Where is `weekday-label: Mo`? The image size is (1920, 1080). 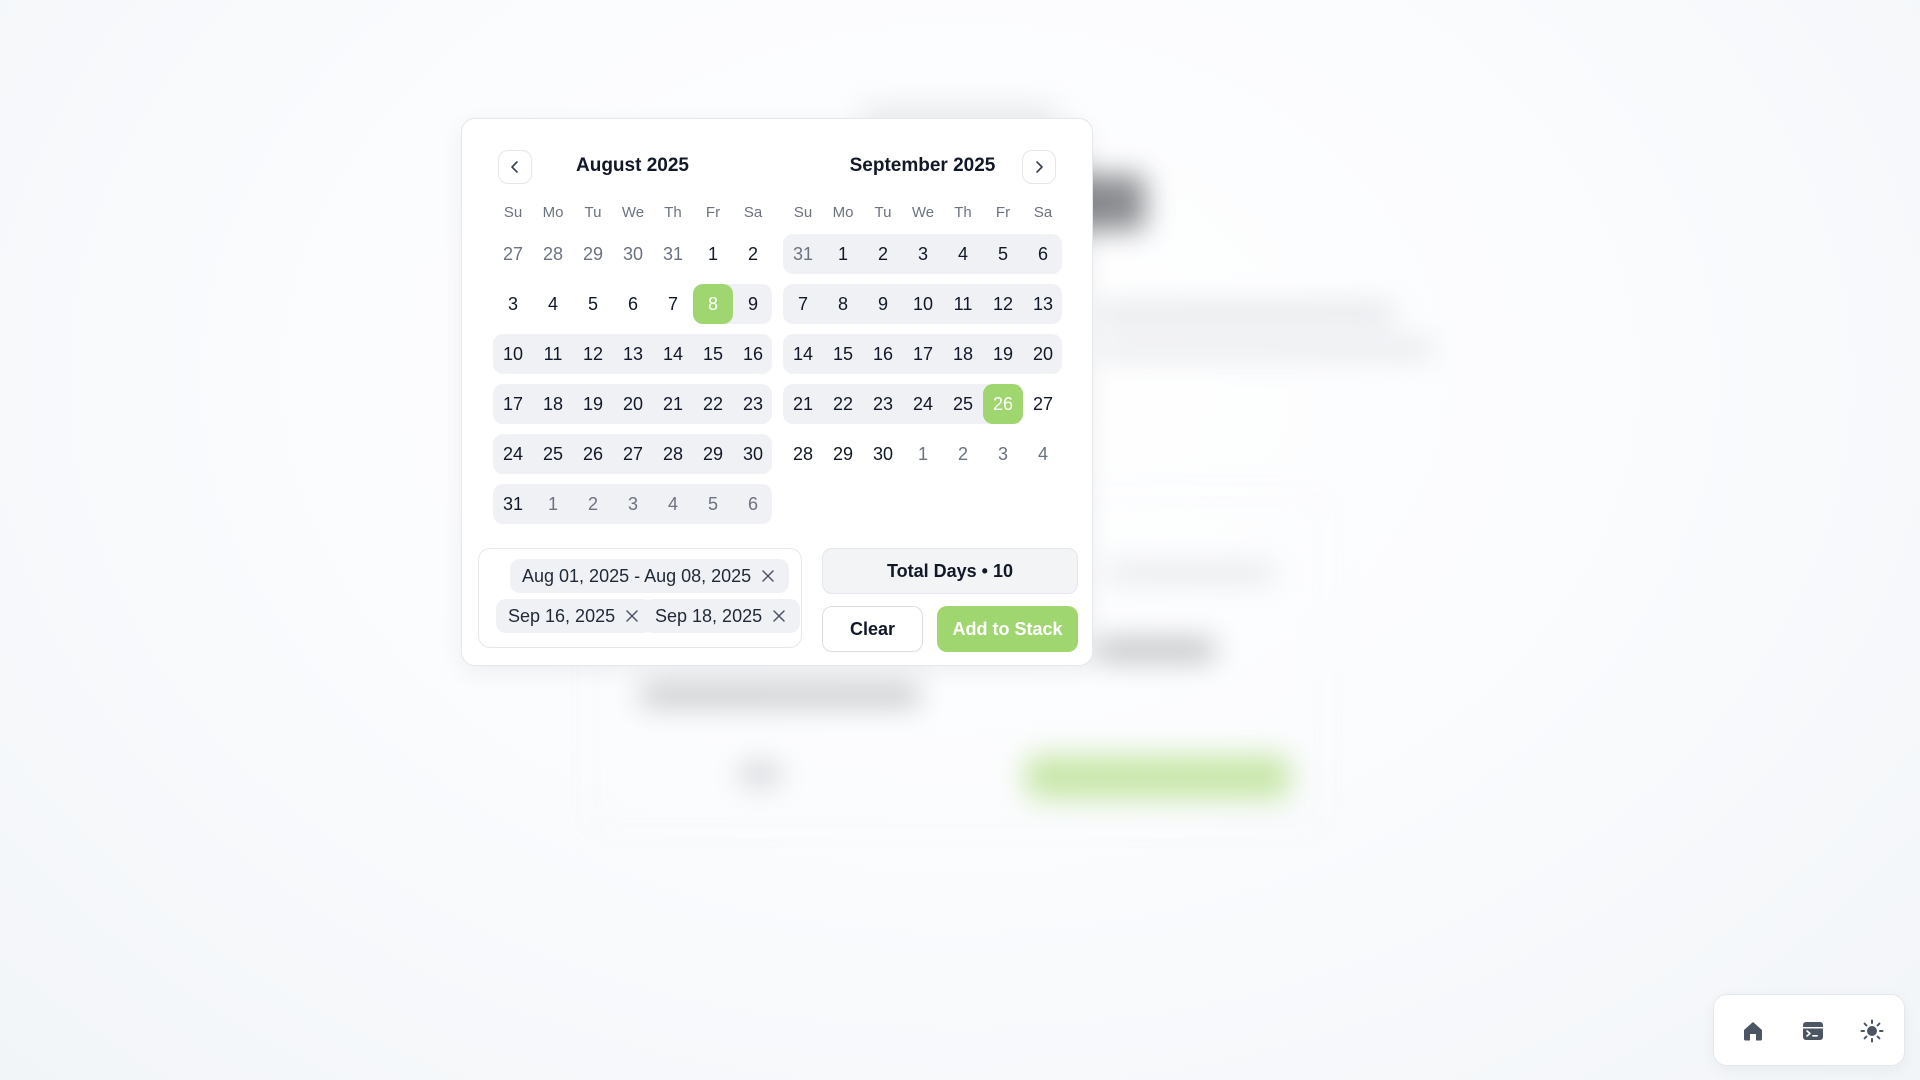
weekday-label: Mo is located at coordinates (843, 212).